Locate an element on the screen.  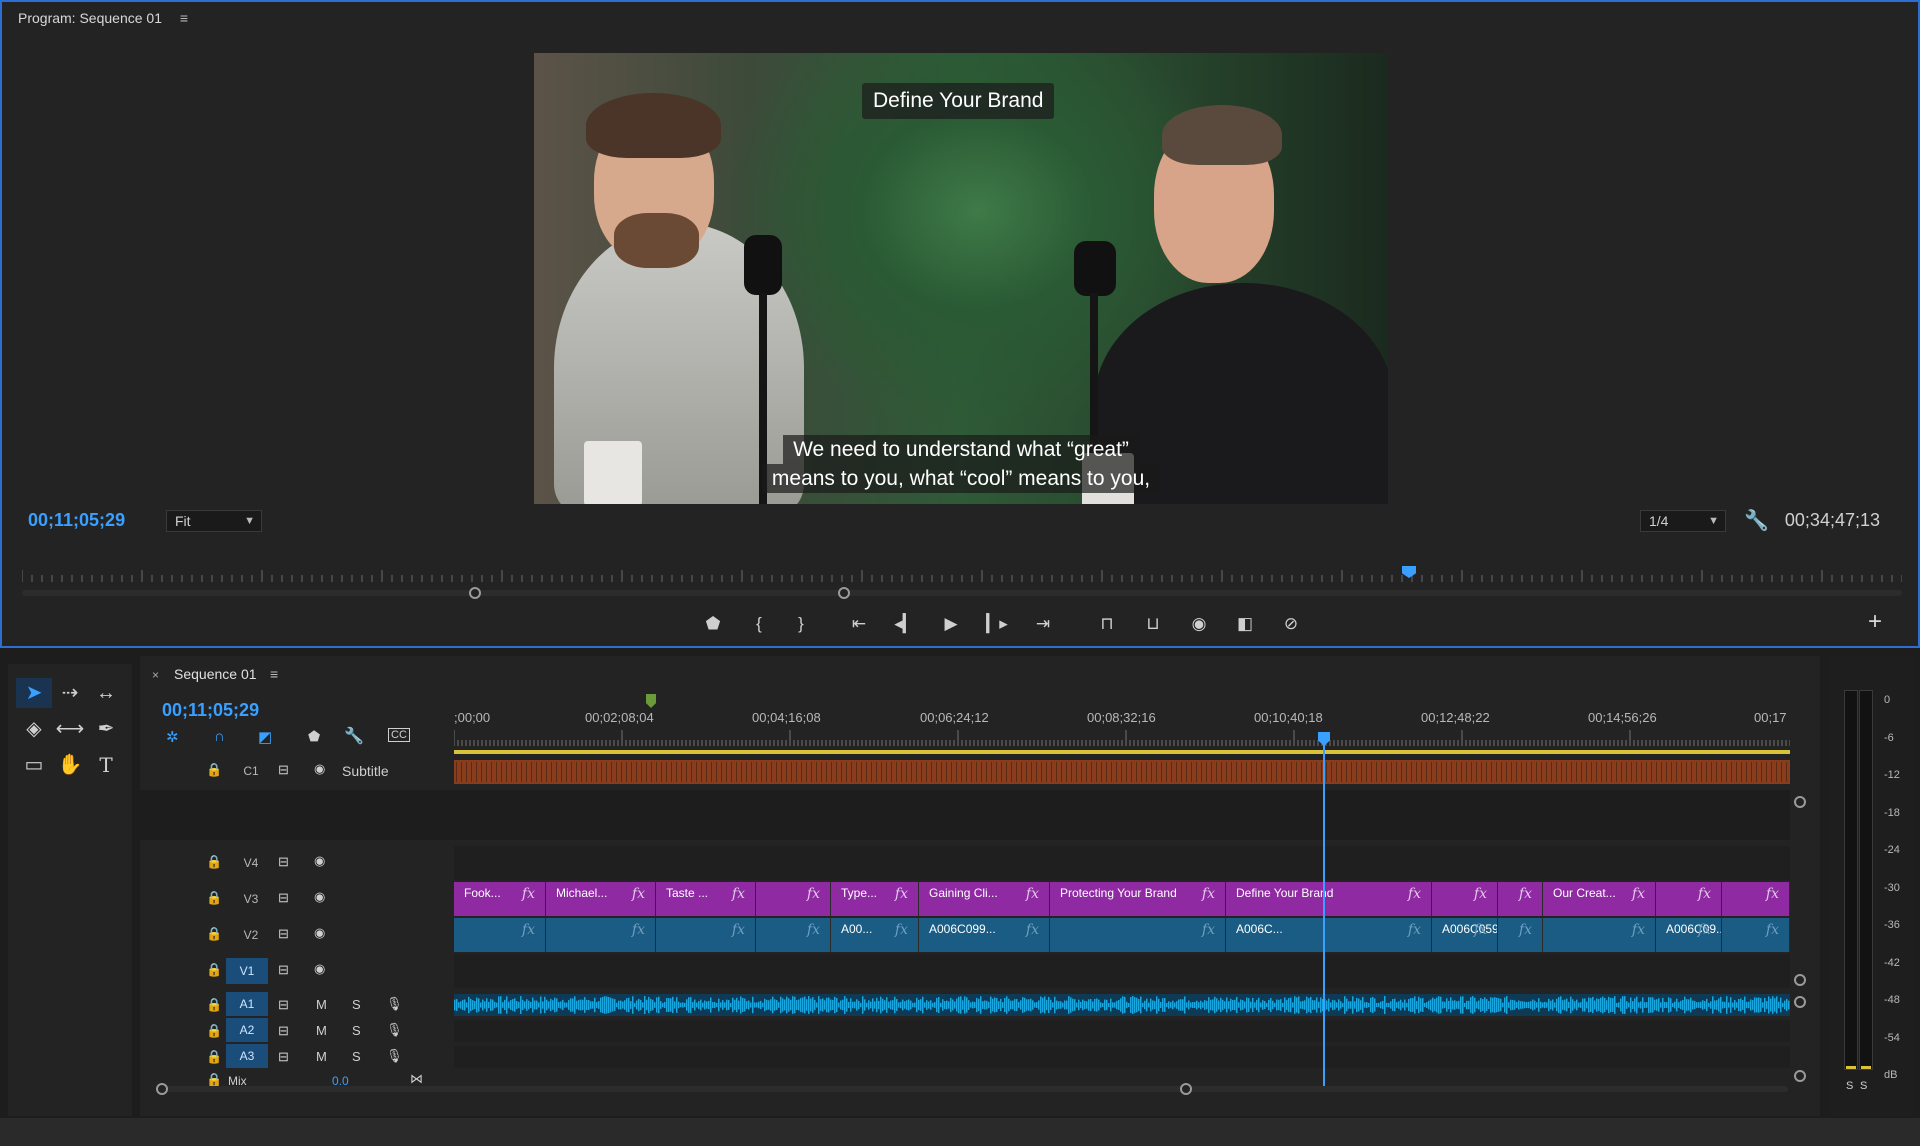
v3-clip: Protecting Your Brand fx is located at coordinates (1138, 899).